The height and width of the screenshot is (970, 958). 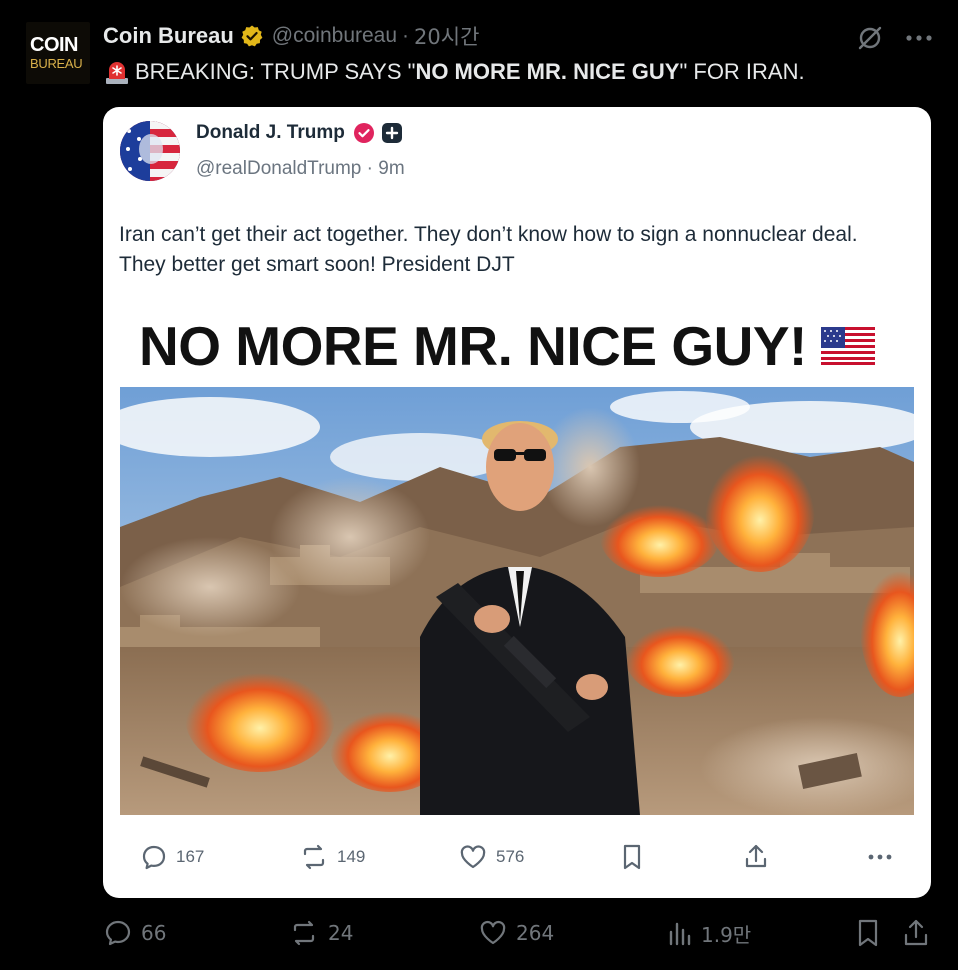 I want to click on quoted-reply-count: 167, so click(x=190, y=856).